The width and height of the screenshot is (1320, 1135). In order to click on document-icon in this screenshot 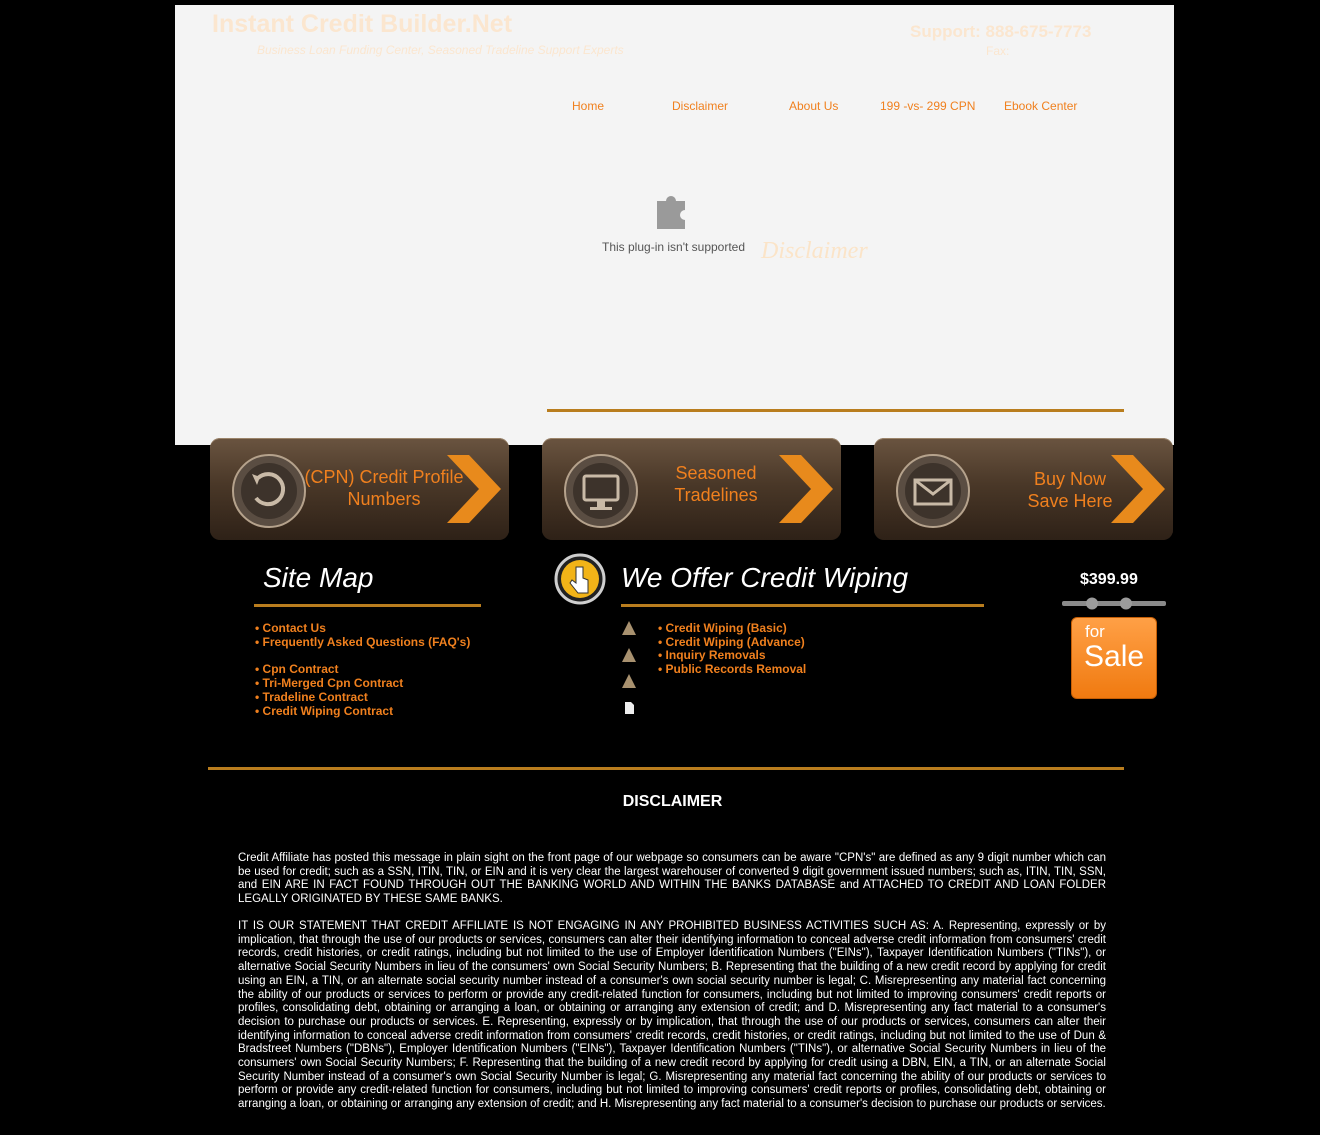, I will do `click(629, 708)`.